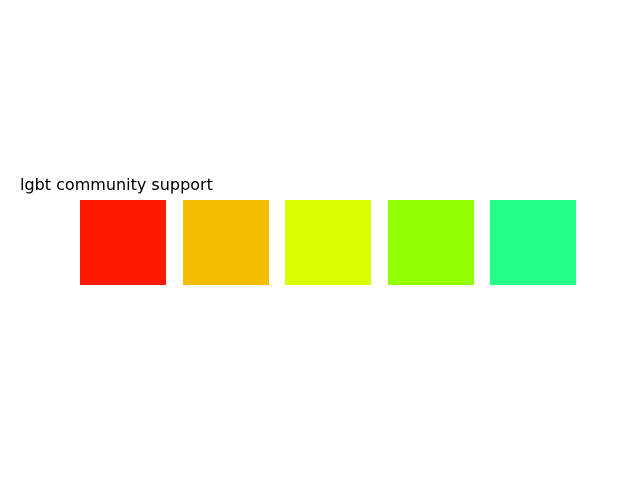  I want to click on color-swatch-row, so click(328, 242).